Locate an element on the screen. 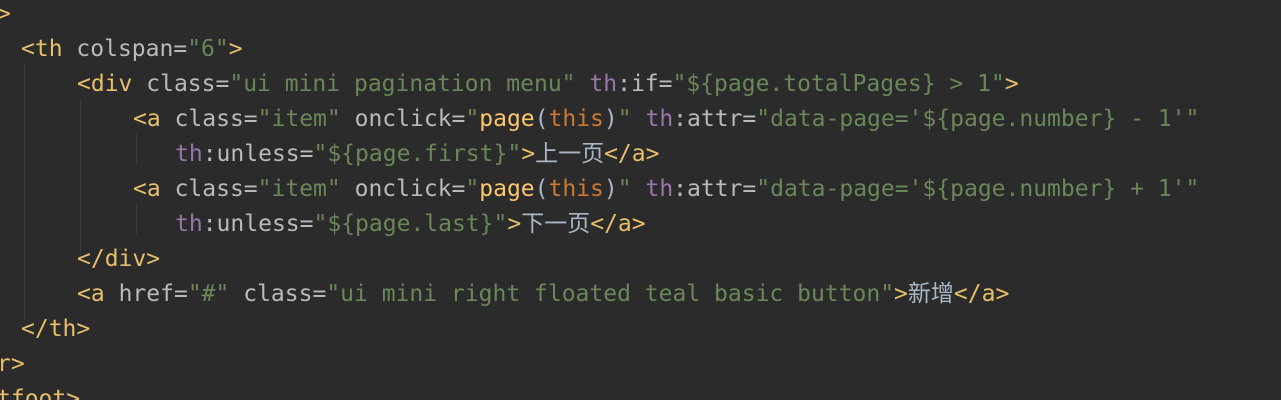  attr-value: "${page.last}" is located at coordinates (410, 224).